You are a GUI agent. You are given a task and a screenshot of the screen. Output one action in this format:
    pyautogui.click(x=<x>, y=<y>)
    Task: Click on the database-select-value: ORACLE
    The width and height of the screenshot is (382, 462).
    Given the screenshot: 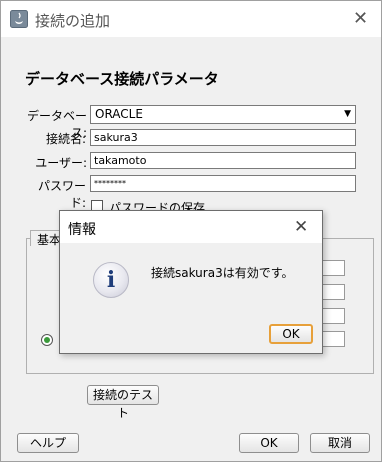 What is the action you would take?
    pyautogui.click(x=119, y=114)
    